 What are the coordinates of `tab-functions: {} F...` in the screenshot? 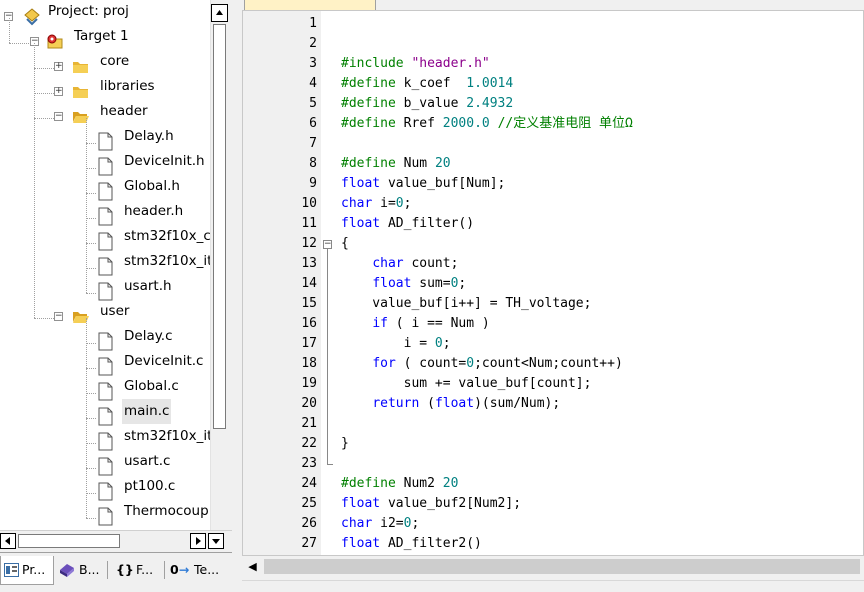 It's located at (137, 570).